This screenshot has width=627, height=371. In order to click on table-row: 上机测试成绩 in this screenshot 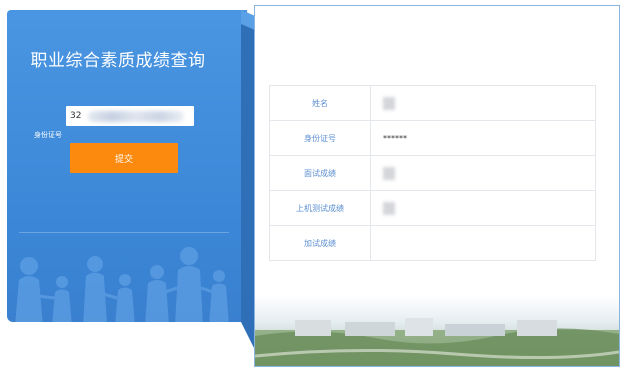, I will do `click(432, 208)`.